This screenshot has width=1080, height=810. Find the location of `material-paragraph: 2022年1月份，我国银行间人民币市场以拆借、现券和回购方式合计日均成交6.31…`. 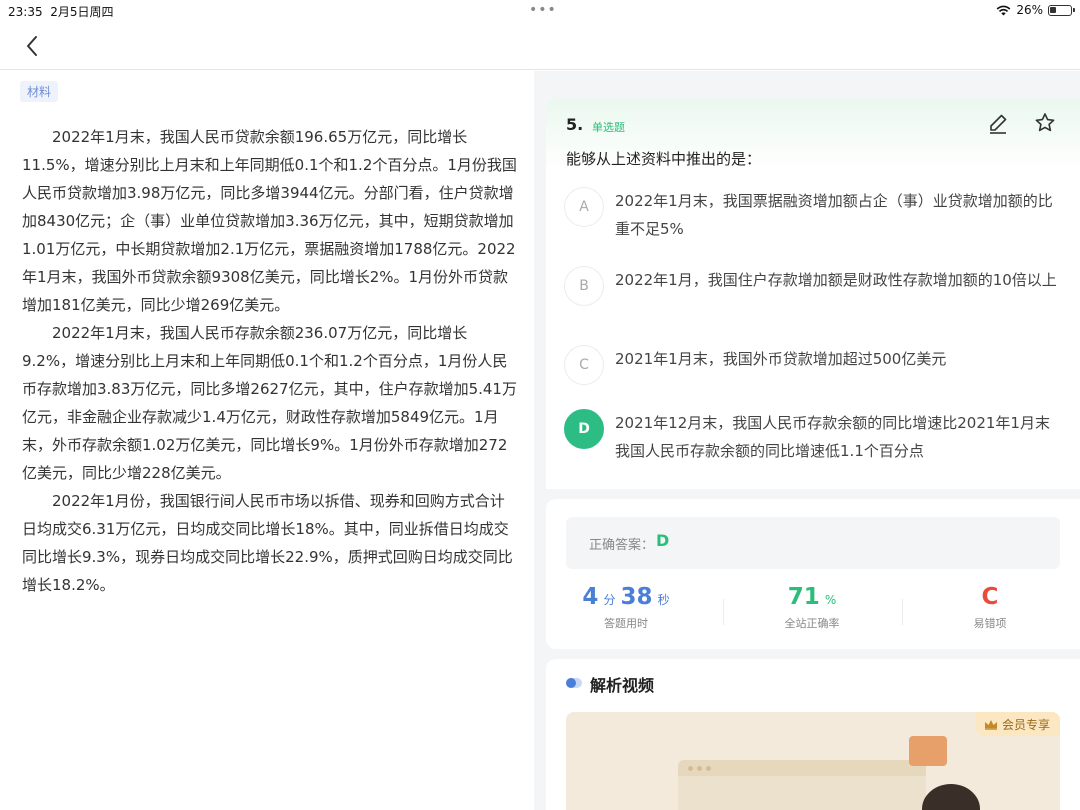

material-paragraph: 2022年1月份，我国银行间人民币市场以拆借、现券和回购方式合计日均成交6.31… is located at coordinates (267, 543).